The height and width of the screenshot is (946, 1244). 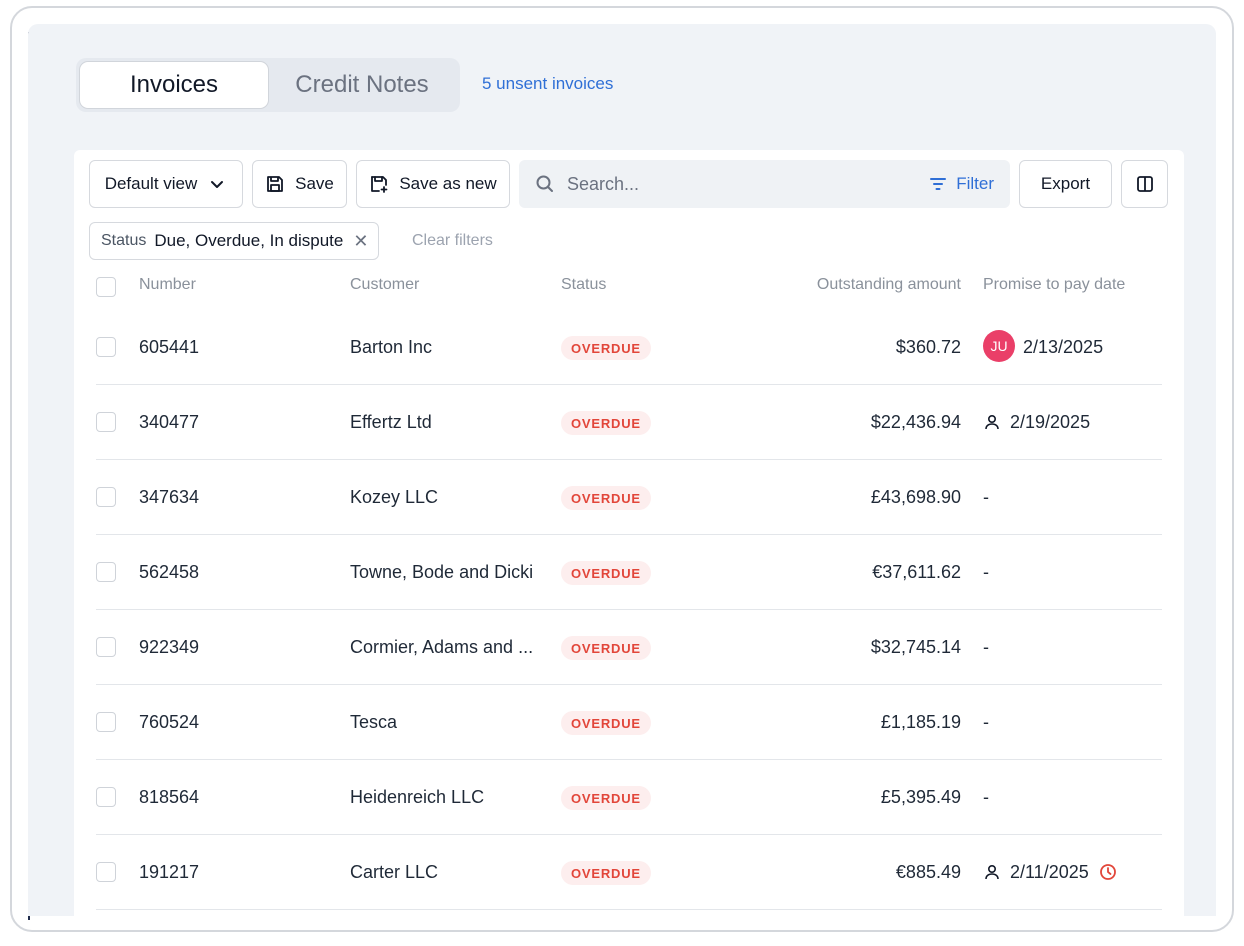 I want to click on filter-chip-value: Due, Overdue, In dispute, so click(x=249, y=240).